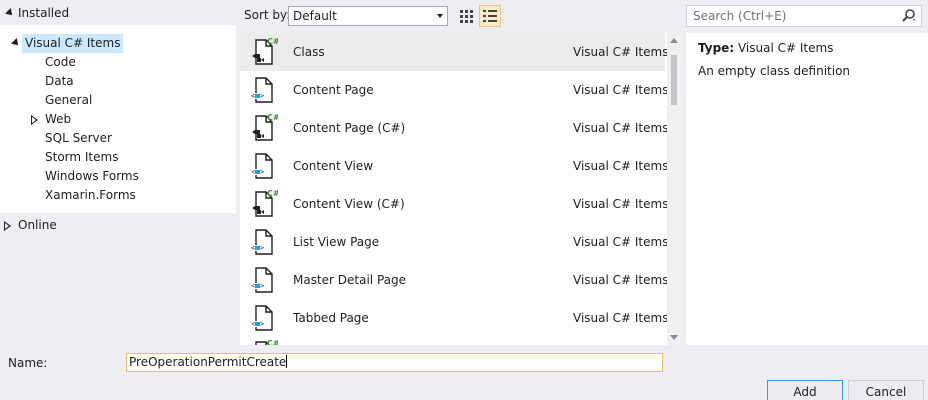 This screenshot has width=928, height=400. What do you see at coordinates (454, 242) in the screenshot?
I see `template-row: < > List View Page Visual C# Items` at bounding box center [454, 242].